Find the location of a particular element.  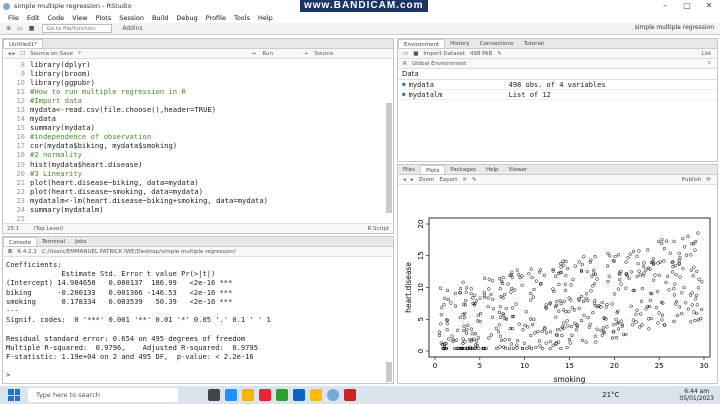

menu-session: Session is located at coordinates (131, 18).